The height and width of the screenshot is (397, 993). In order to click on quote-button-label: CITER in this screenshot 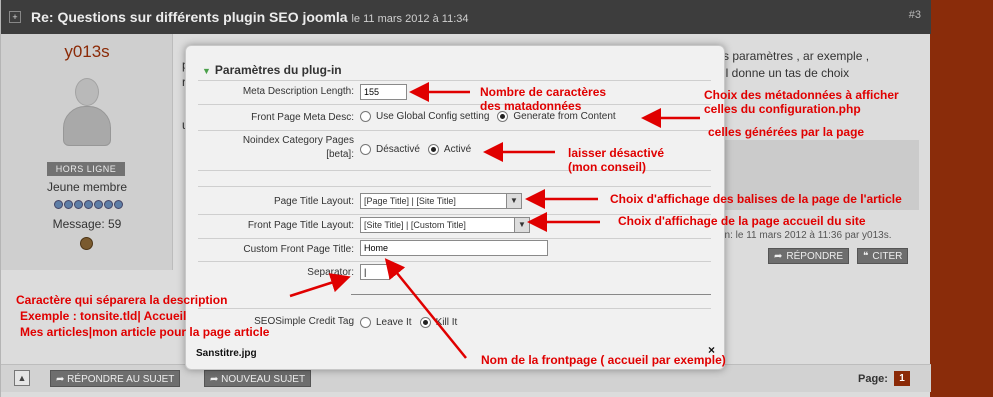, I will do `click(887, 256)`.